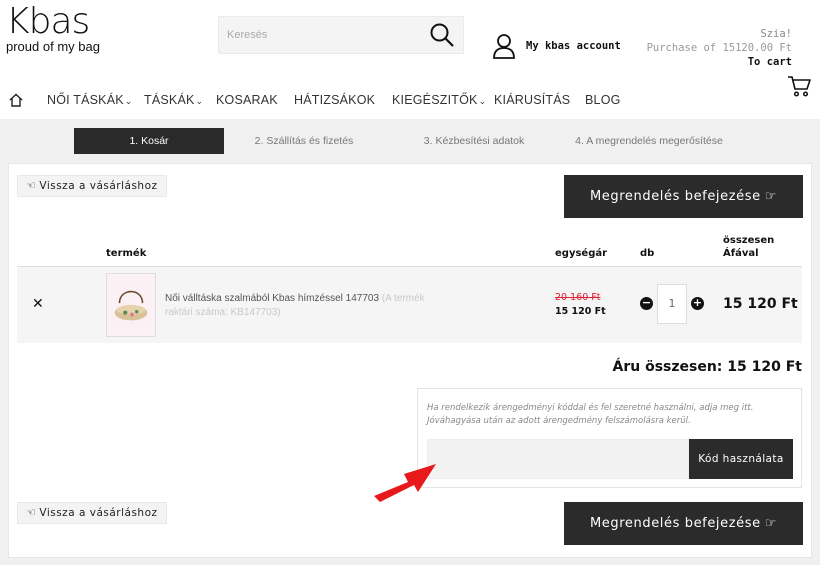 The image size is (820, 565). Describe the element at coordinates (169, 100) in the screenshot. I see `nav-label: TÁSKÁK` at that location.